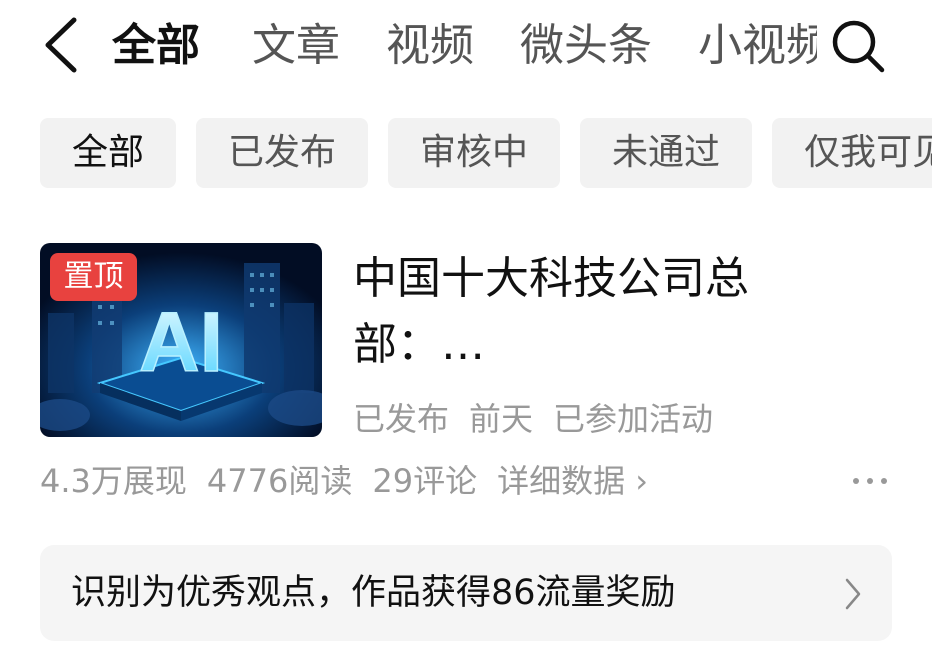  Describe the element at coordinates (474, 153) in the screenshot. I see `filter-under-review: 审核中` at that location.